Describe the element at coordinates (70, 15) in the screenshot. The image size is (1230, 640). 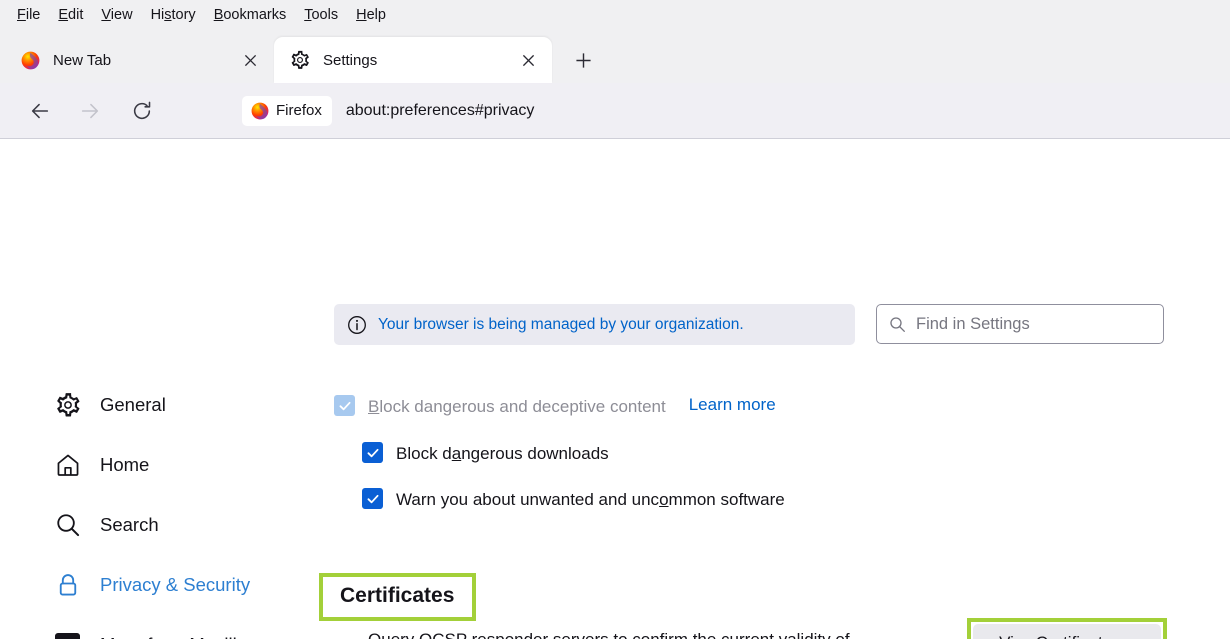
I see `menu-item-edit: Edit` at that location.